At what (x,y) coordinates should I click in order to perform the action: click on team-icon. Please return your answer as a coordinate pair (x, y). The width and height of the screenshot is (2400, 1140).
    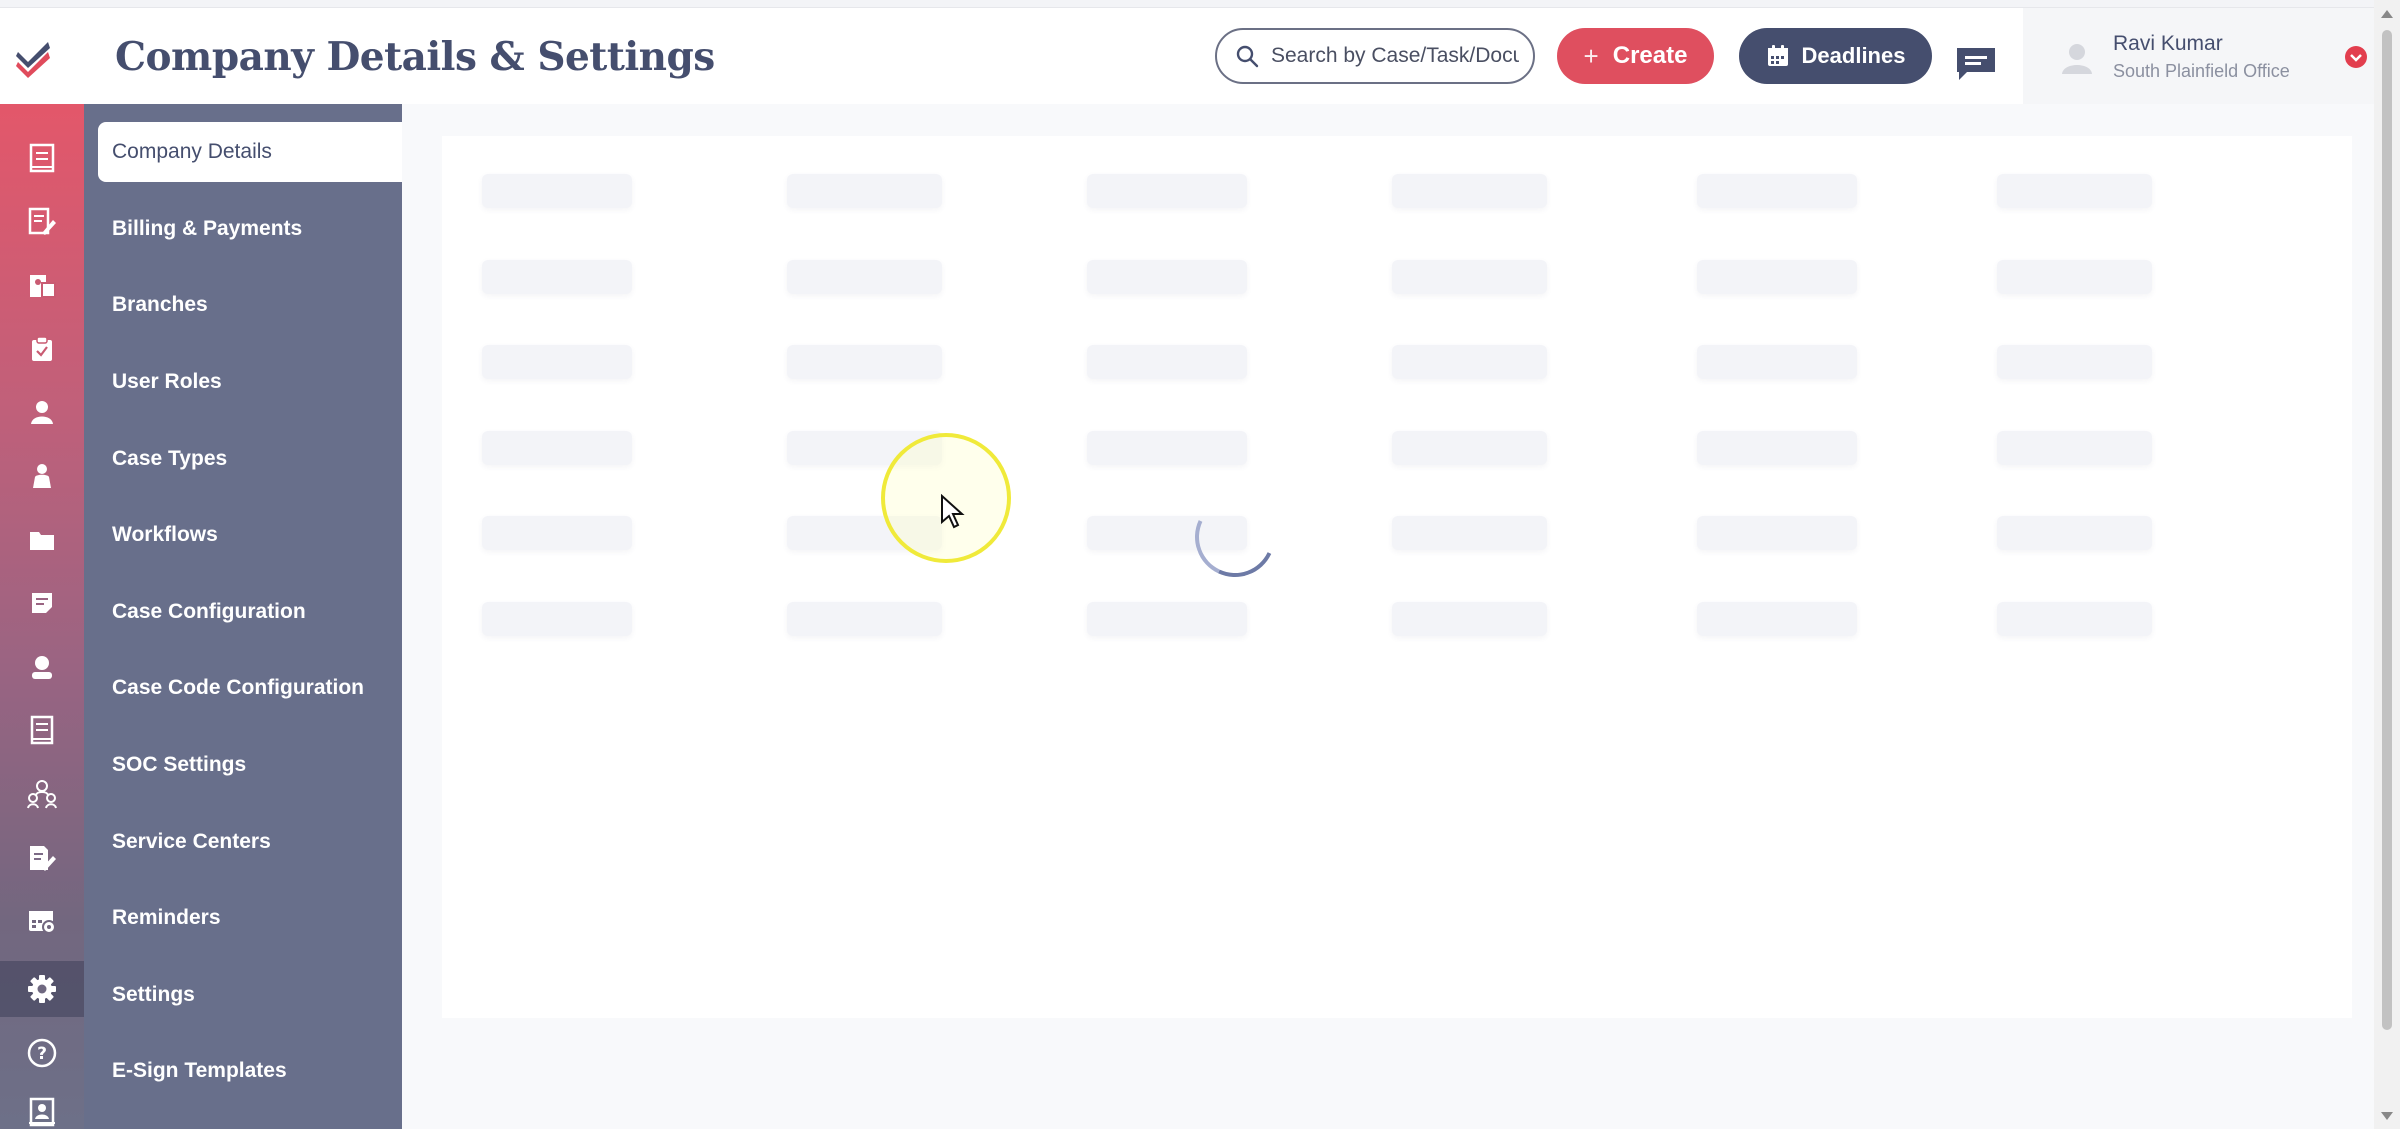
    Looking at the image, I should click on (42, 794).